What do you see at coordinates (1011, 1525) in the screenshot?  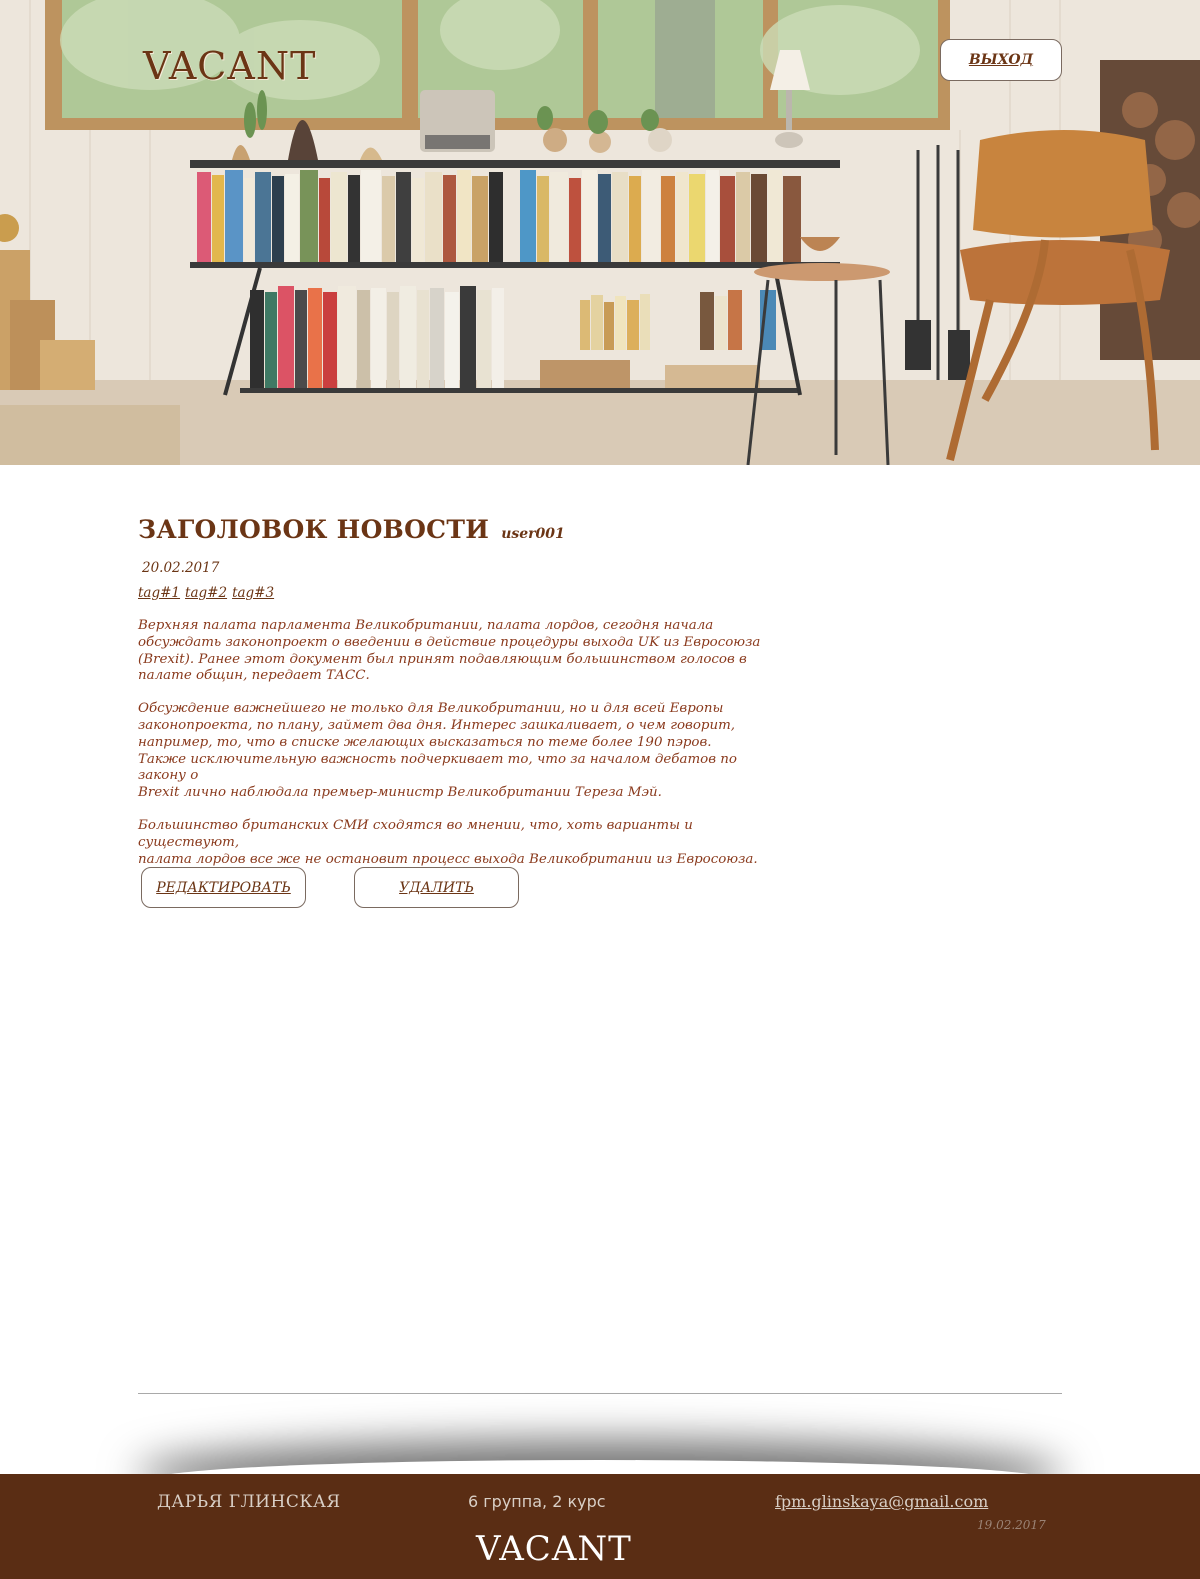 I see `footer-date: 19.02.2017` at bounding box center [1011, 1525].